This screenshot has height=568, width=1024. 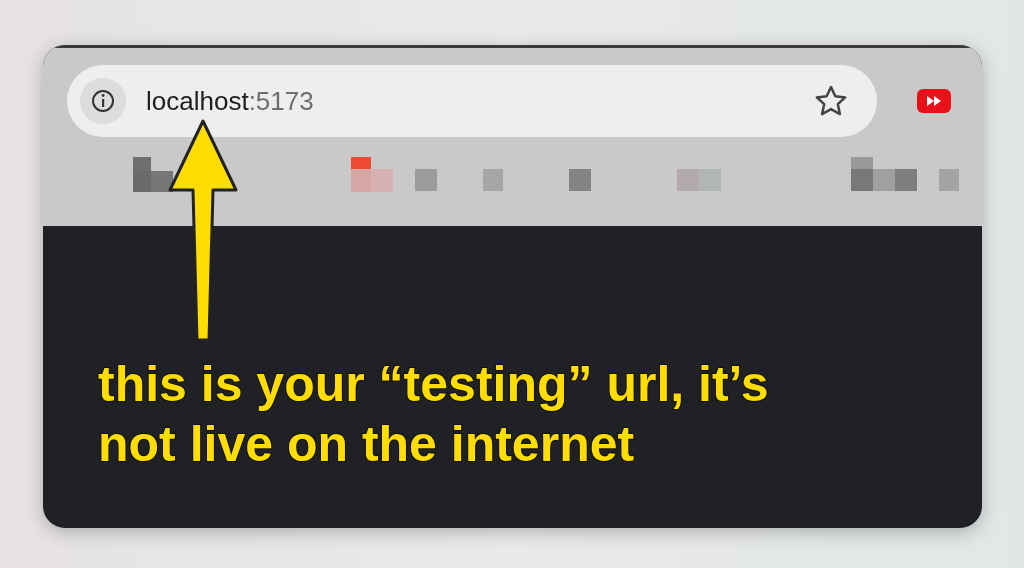 I want to click on play-icon, so click(x=934, y=101).